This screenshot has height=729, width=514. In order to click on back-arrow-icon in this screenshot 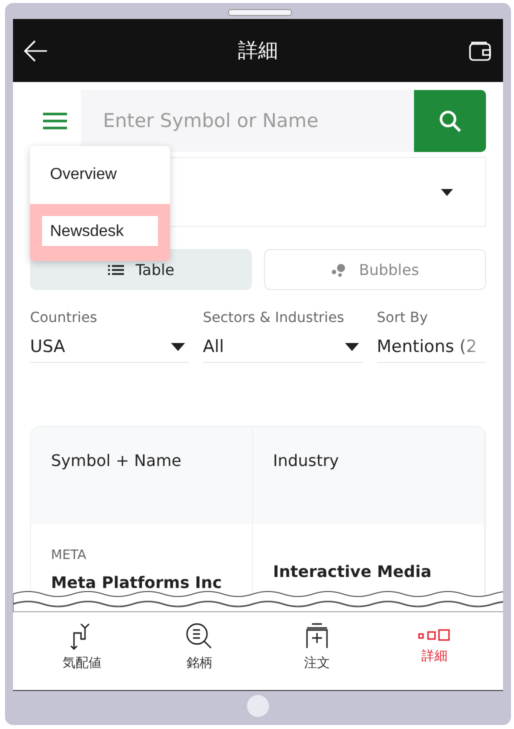, I will do `click(36, 51)`.